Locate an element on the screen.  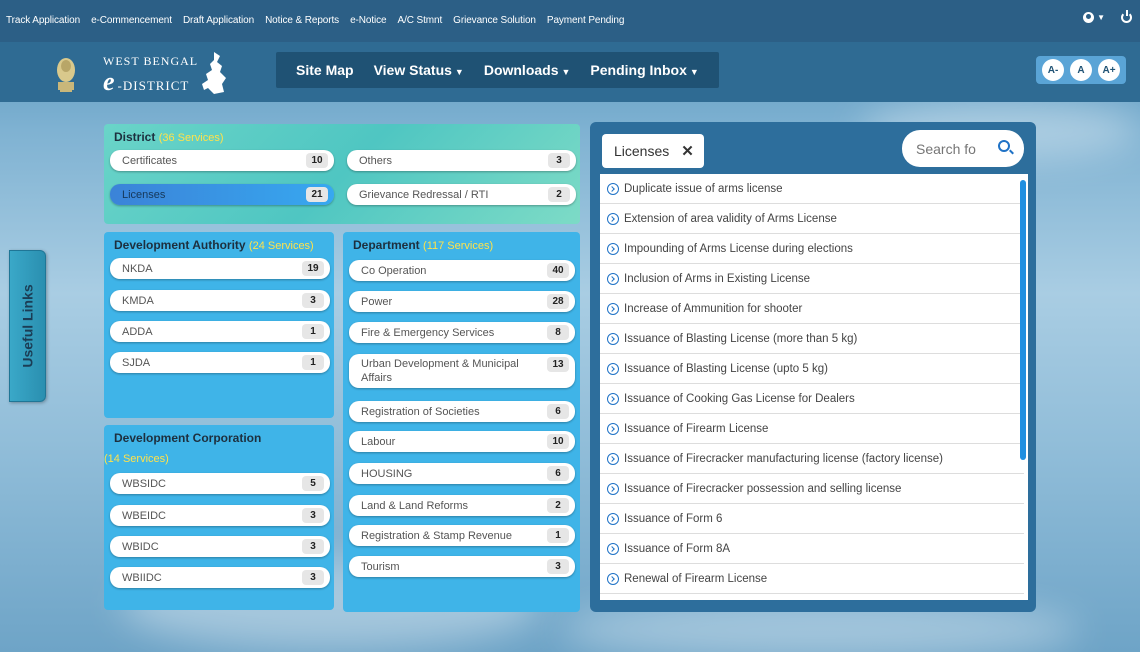
ac-statement-link: A/C Stmnt is located at coordinates (420, 20).